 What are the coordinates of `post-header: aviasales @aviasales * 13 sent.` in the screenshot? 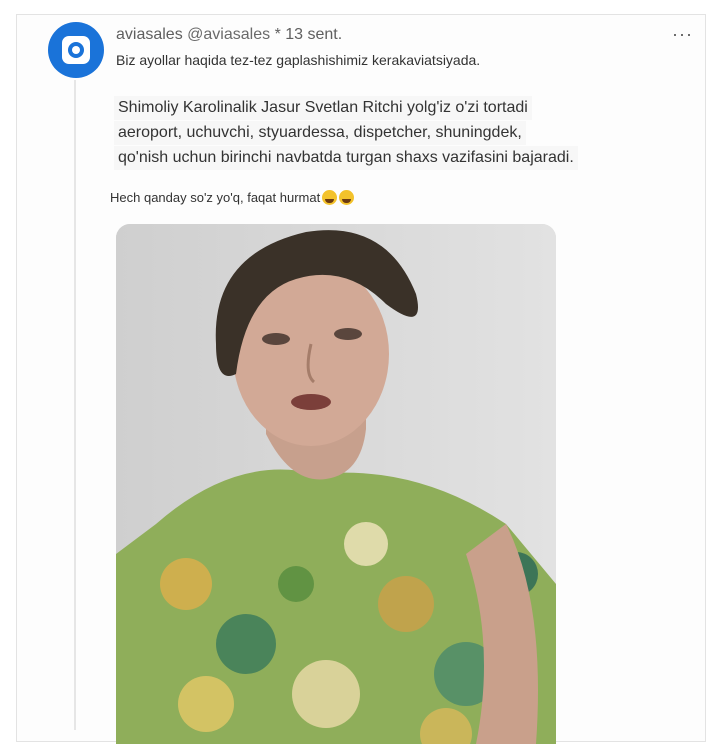 It's located at (229, 35).